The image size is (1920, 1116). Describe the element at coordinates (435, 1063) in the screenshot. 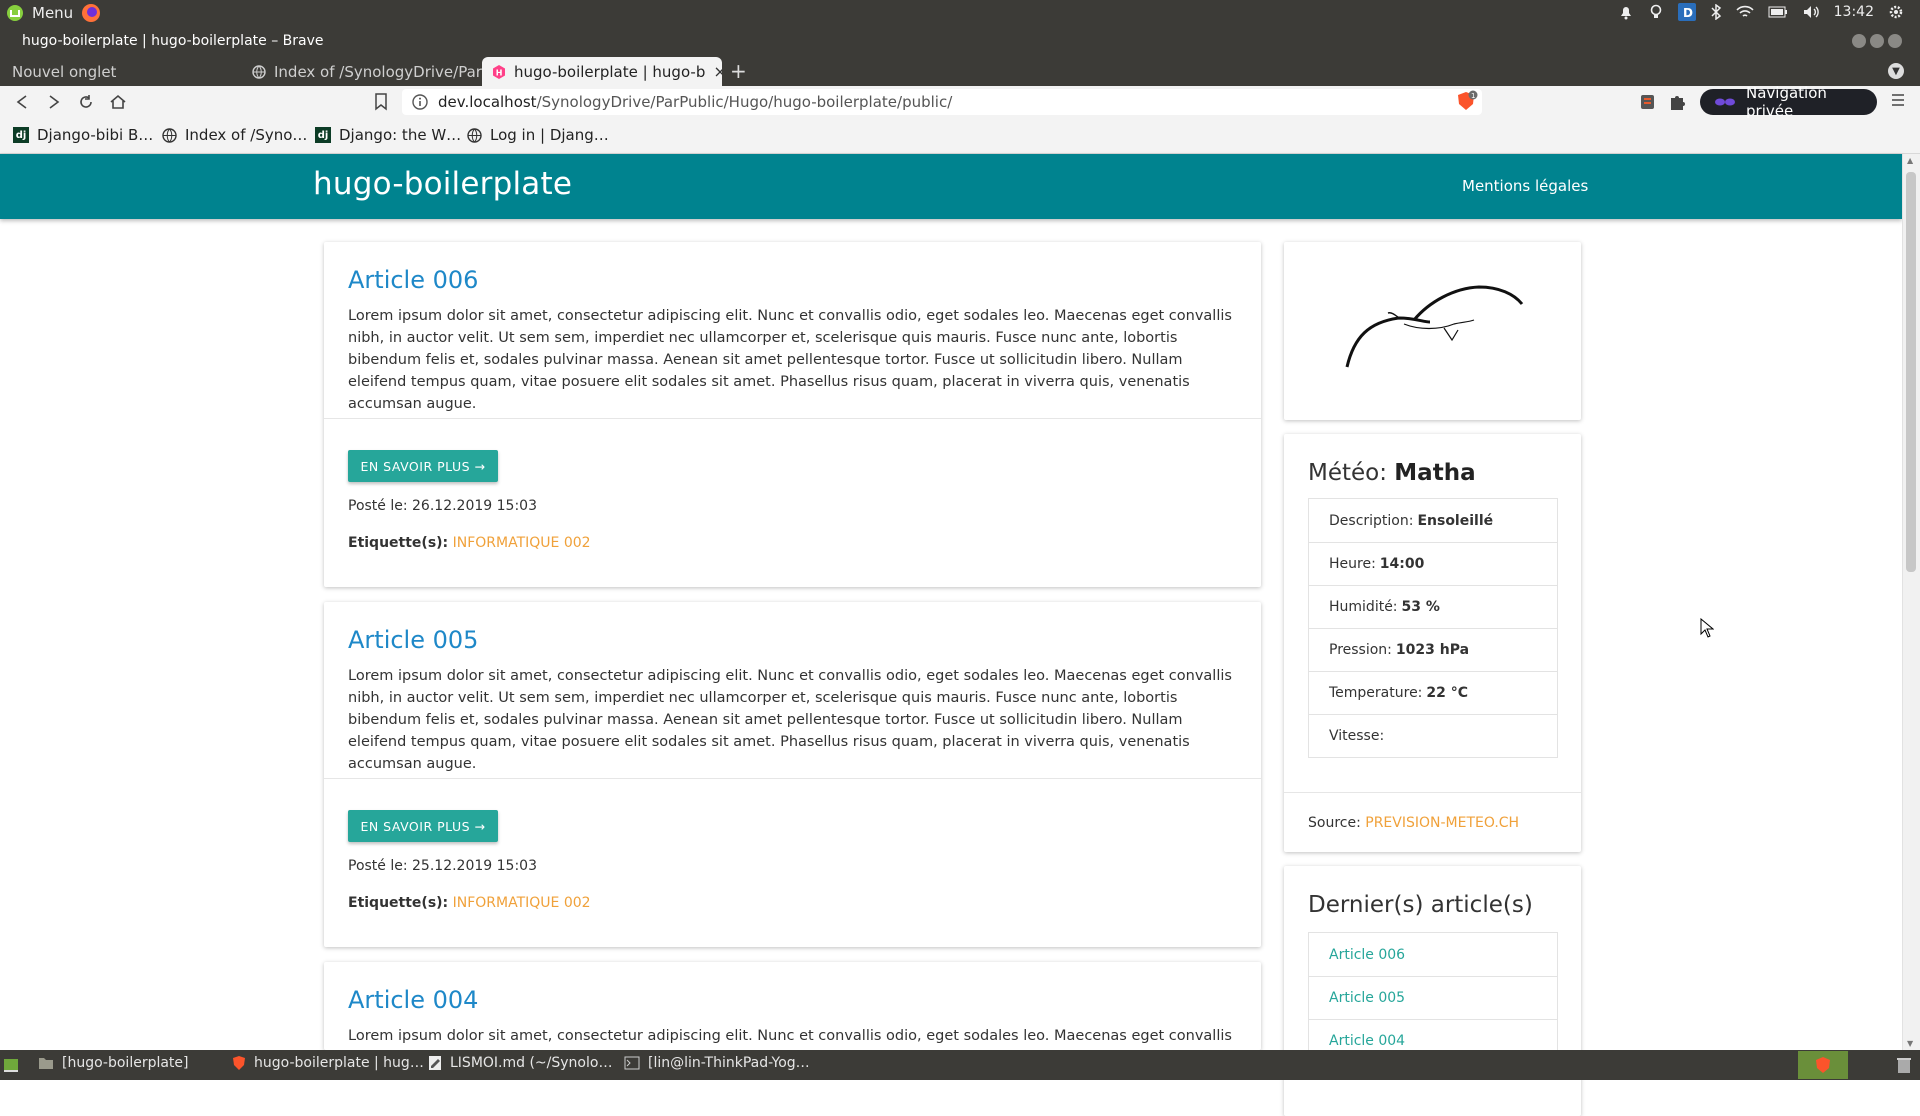

I see `editor-icon` at that location.